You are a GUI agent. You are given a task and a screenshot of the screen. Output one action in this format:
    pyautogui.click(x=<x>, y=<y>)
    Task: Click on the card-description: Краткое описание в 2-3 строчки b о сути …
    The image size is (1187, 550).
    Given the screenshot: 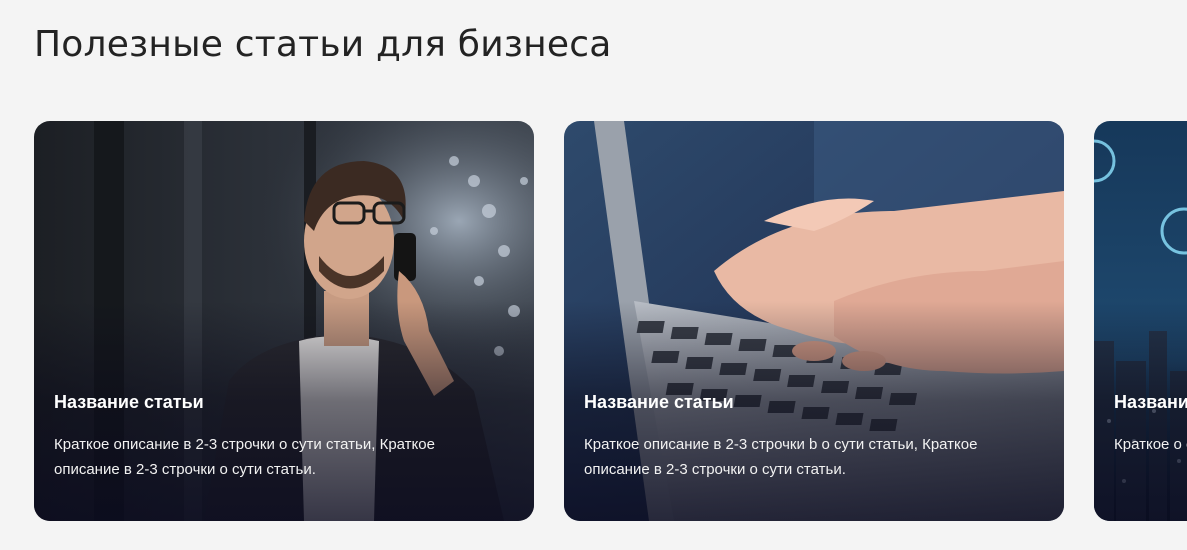 What is the action you would take?
    pyautogui.click(x=781, y=457)
    